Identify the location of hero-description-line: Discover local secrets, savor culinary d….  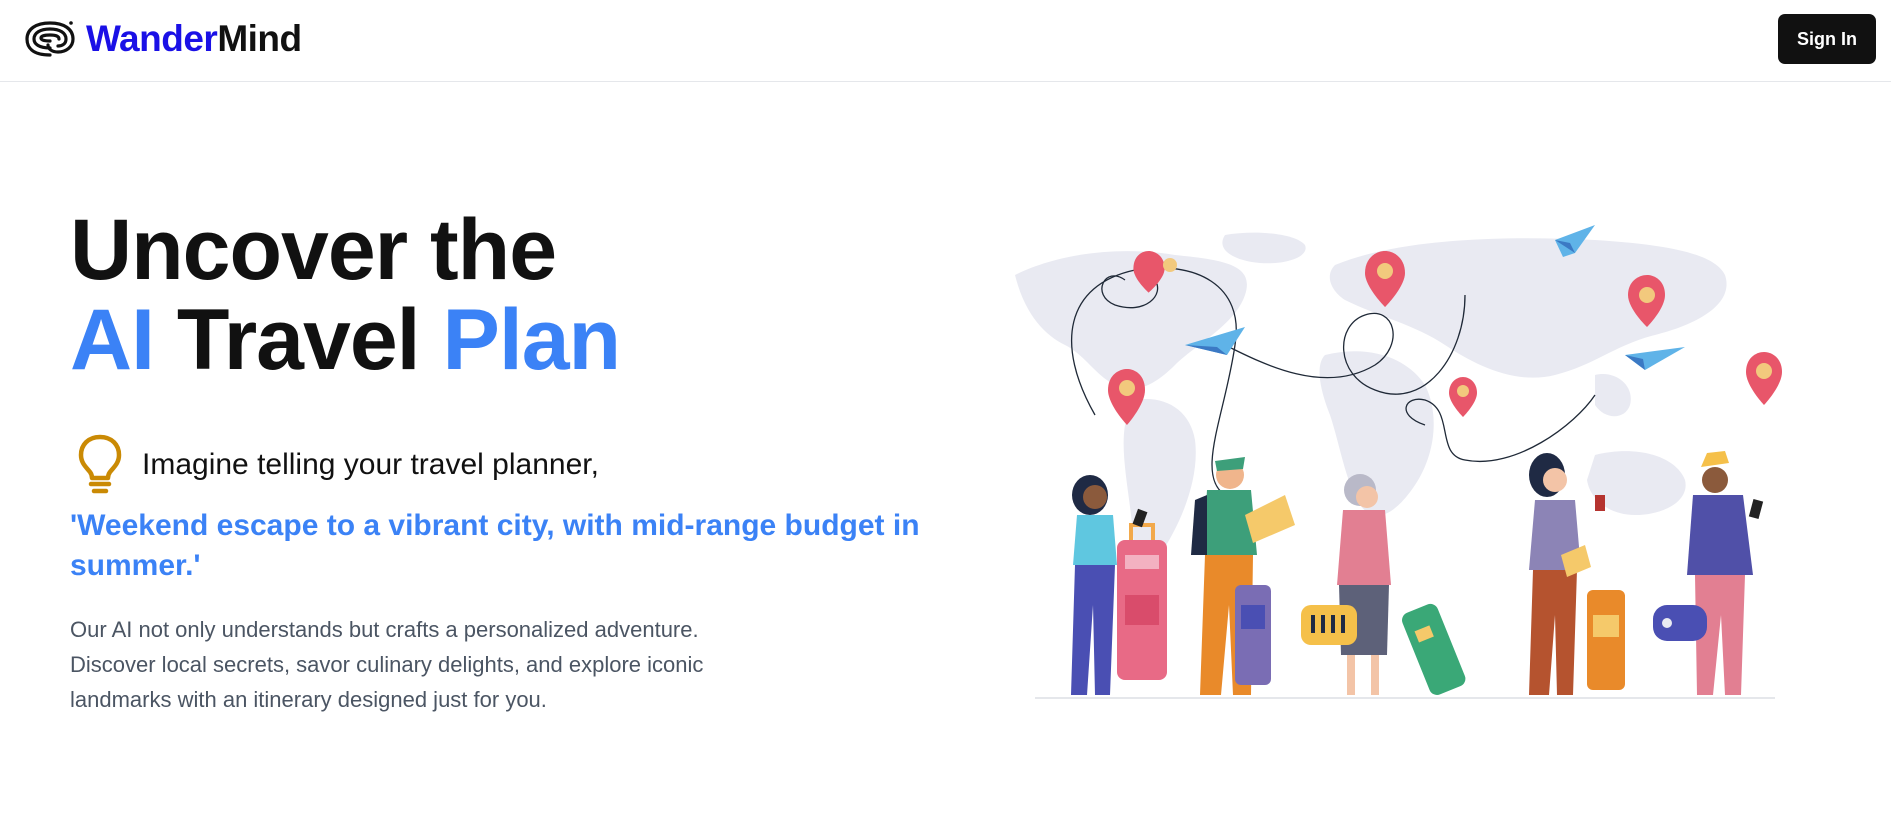
(387, 664).